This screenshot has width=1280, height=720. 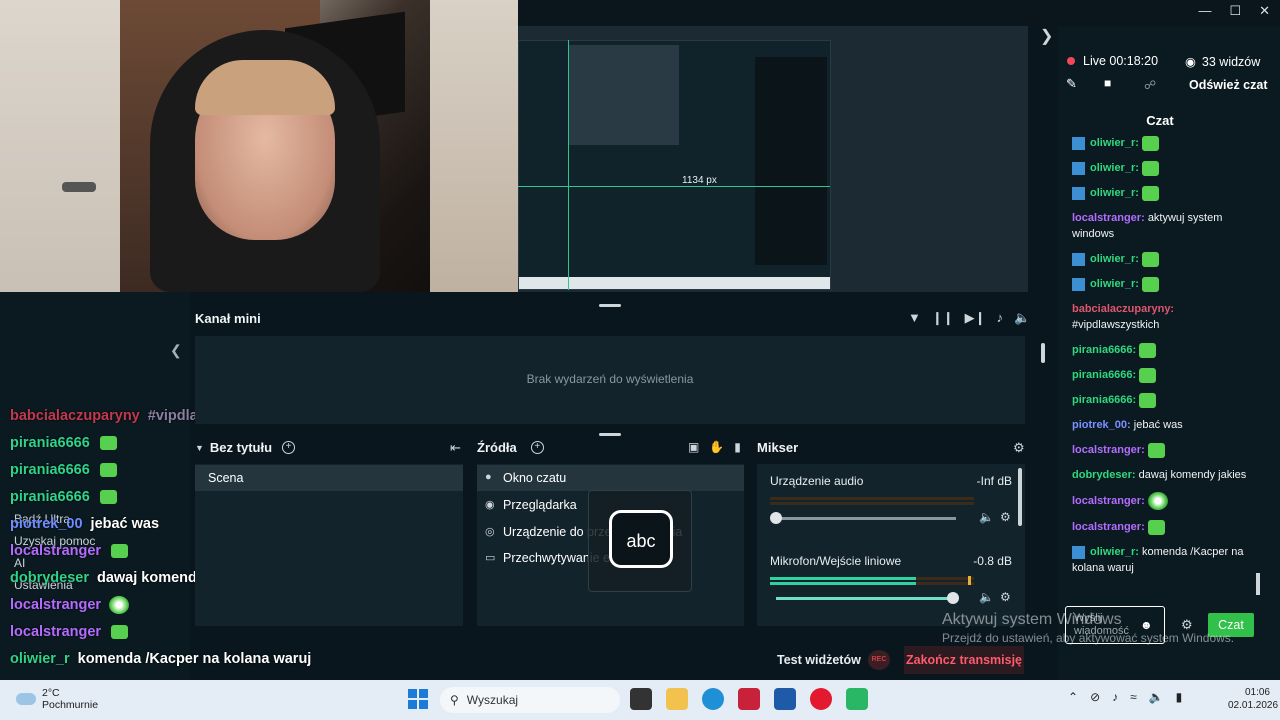 I want to click on system-tray: ⌃ ⊘ ♪ ≈ 🔈 ▮, so click(x=1125, y=697).